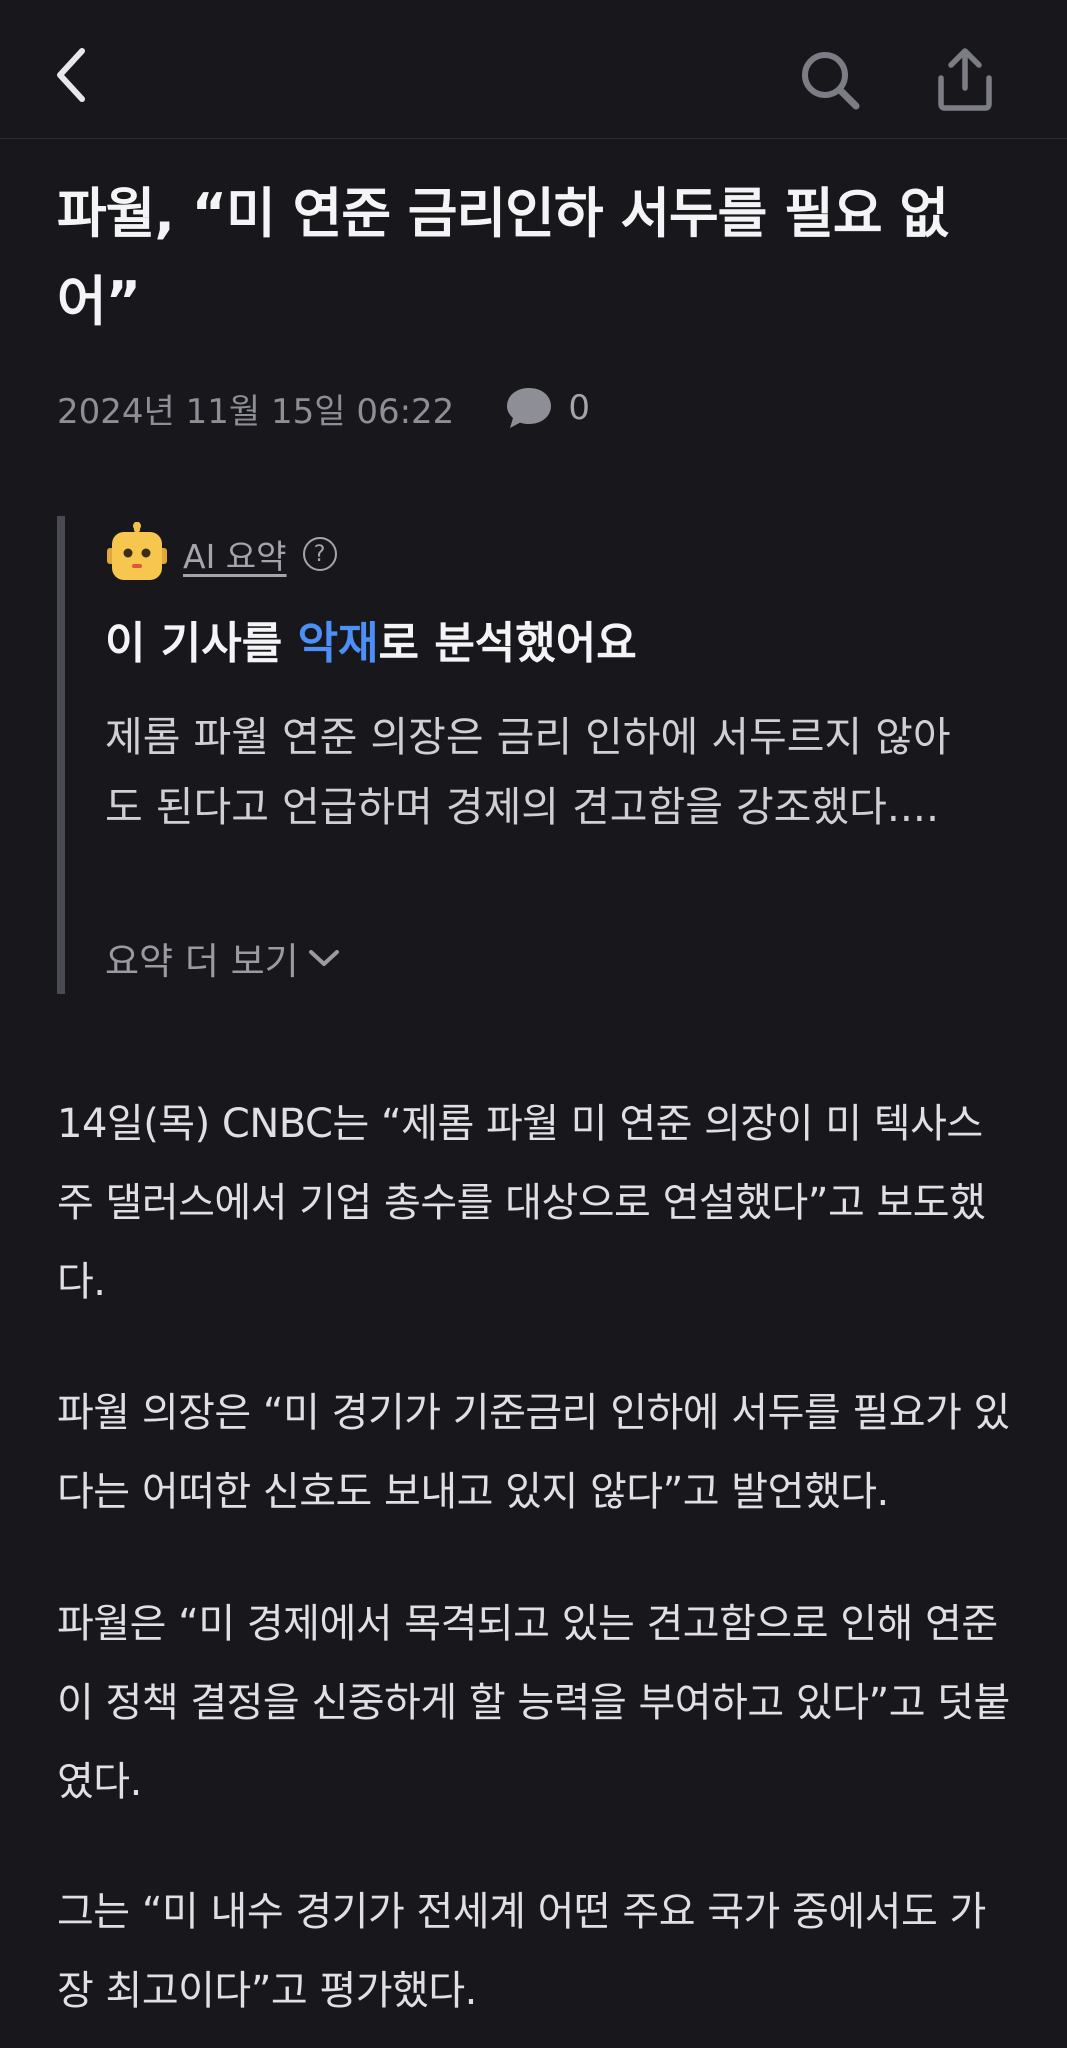 This screenshot has width=1067, height=2048. Describe the element at coordinates (533, 69) in the screenshot. I see `top-navigation-bar` at that location.